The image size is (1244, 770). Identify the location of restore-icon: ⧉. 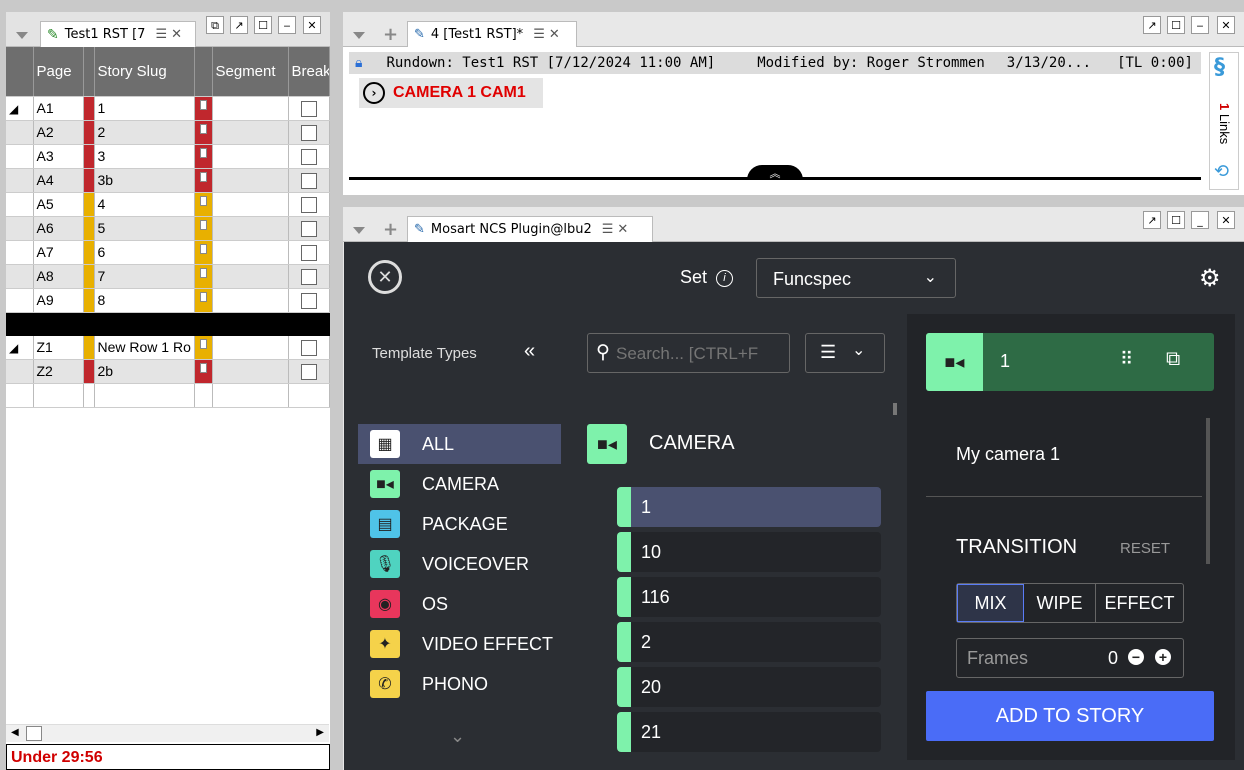
(215, 25).